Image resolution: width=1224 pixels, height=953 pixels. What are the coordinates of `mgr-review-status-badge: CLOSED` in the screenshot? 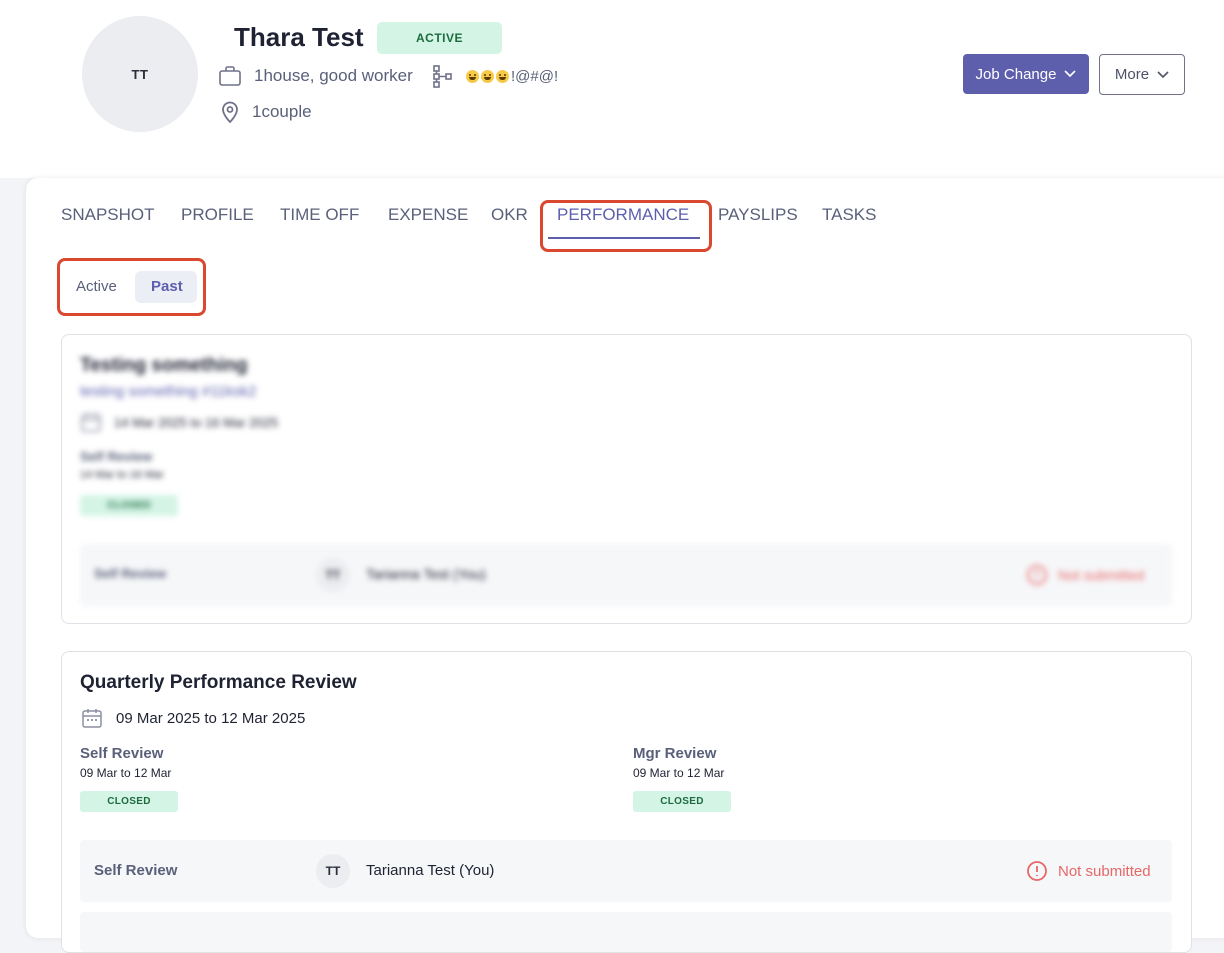 It's located at (682, 801).